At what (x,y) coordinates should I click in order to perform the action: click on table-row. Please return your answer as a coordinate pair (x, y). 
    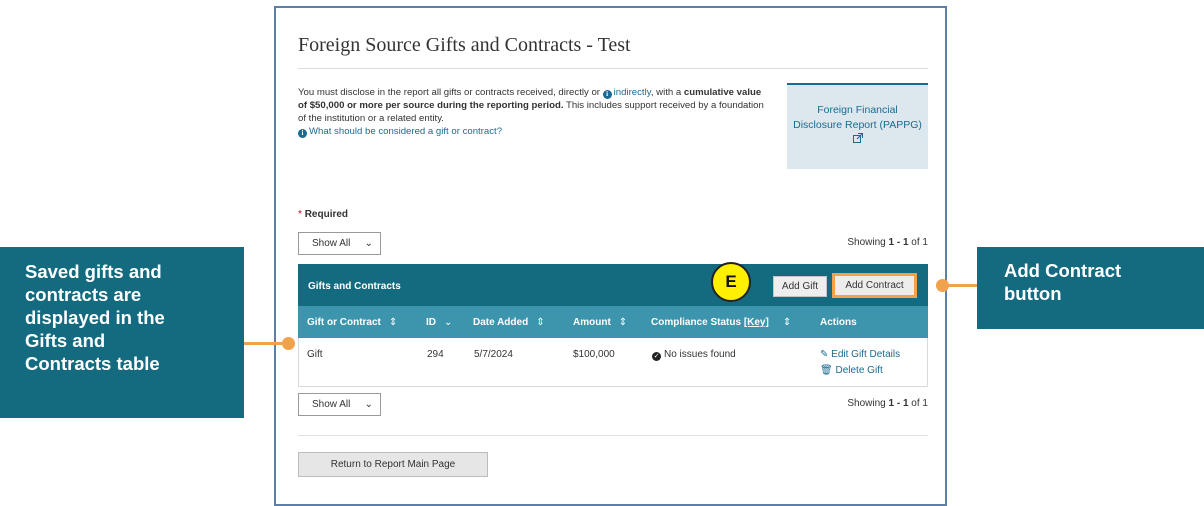
    Looking at the image, I should click on (613, 362).